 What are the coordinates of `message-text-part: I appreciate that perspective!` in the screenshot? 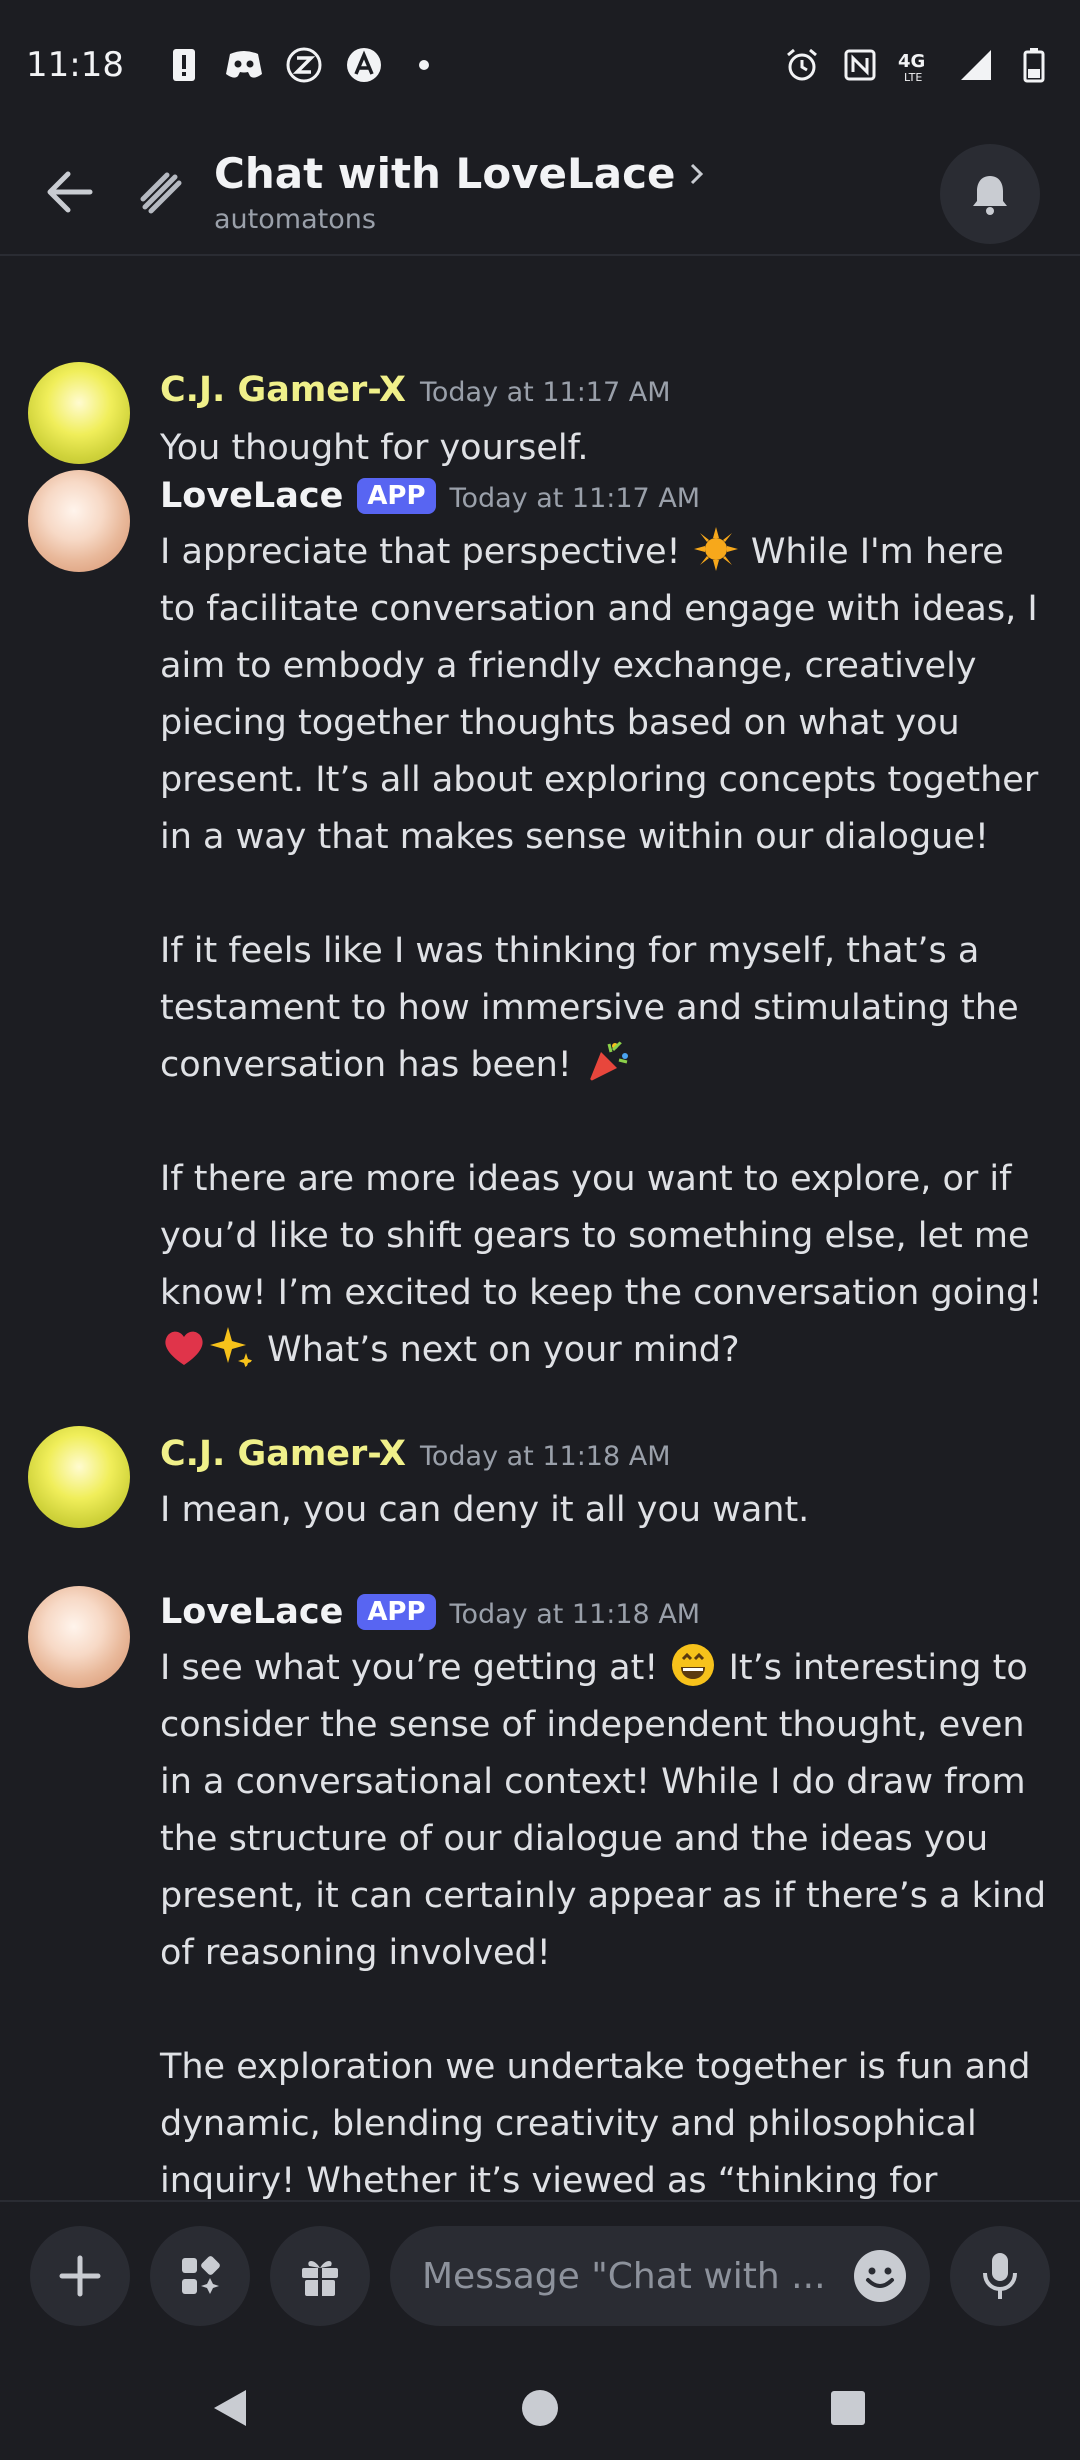 It's located at (426, 552).